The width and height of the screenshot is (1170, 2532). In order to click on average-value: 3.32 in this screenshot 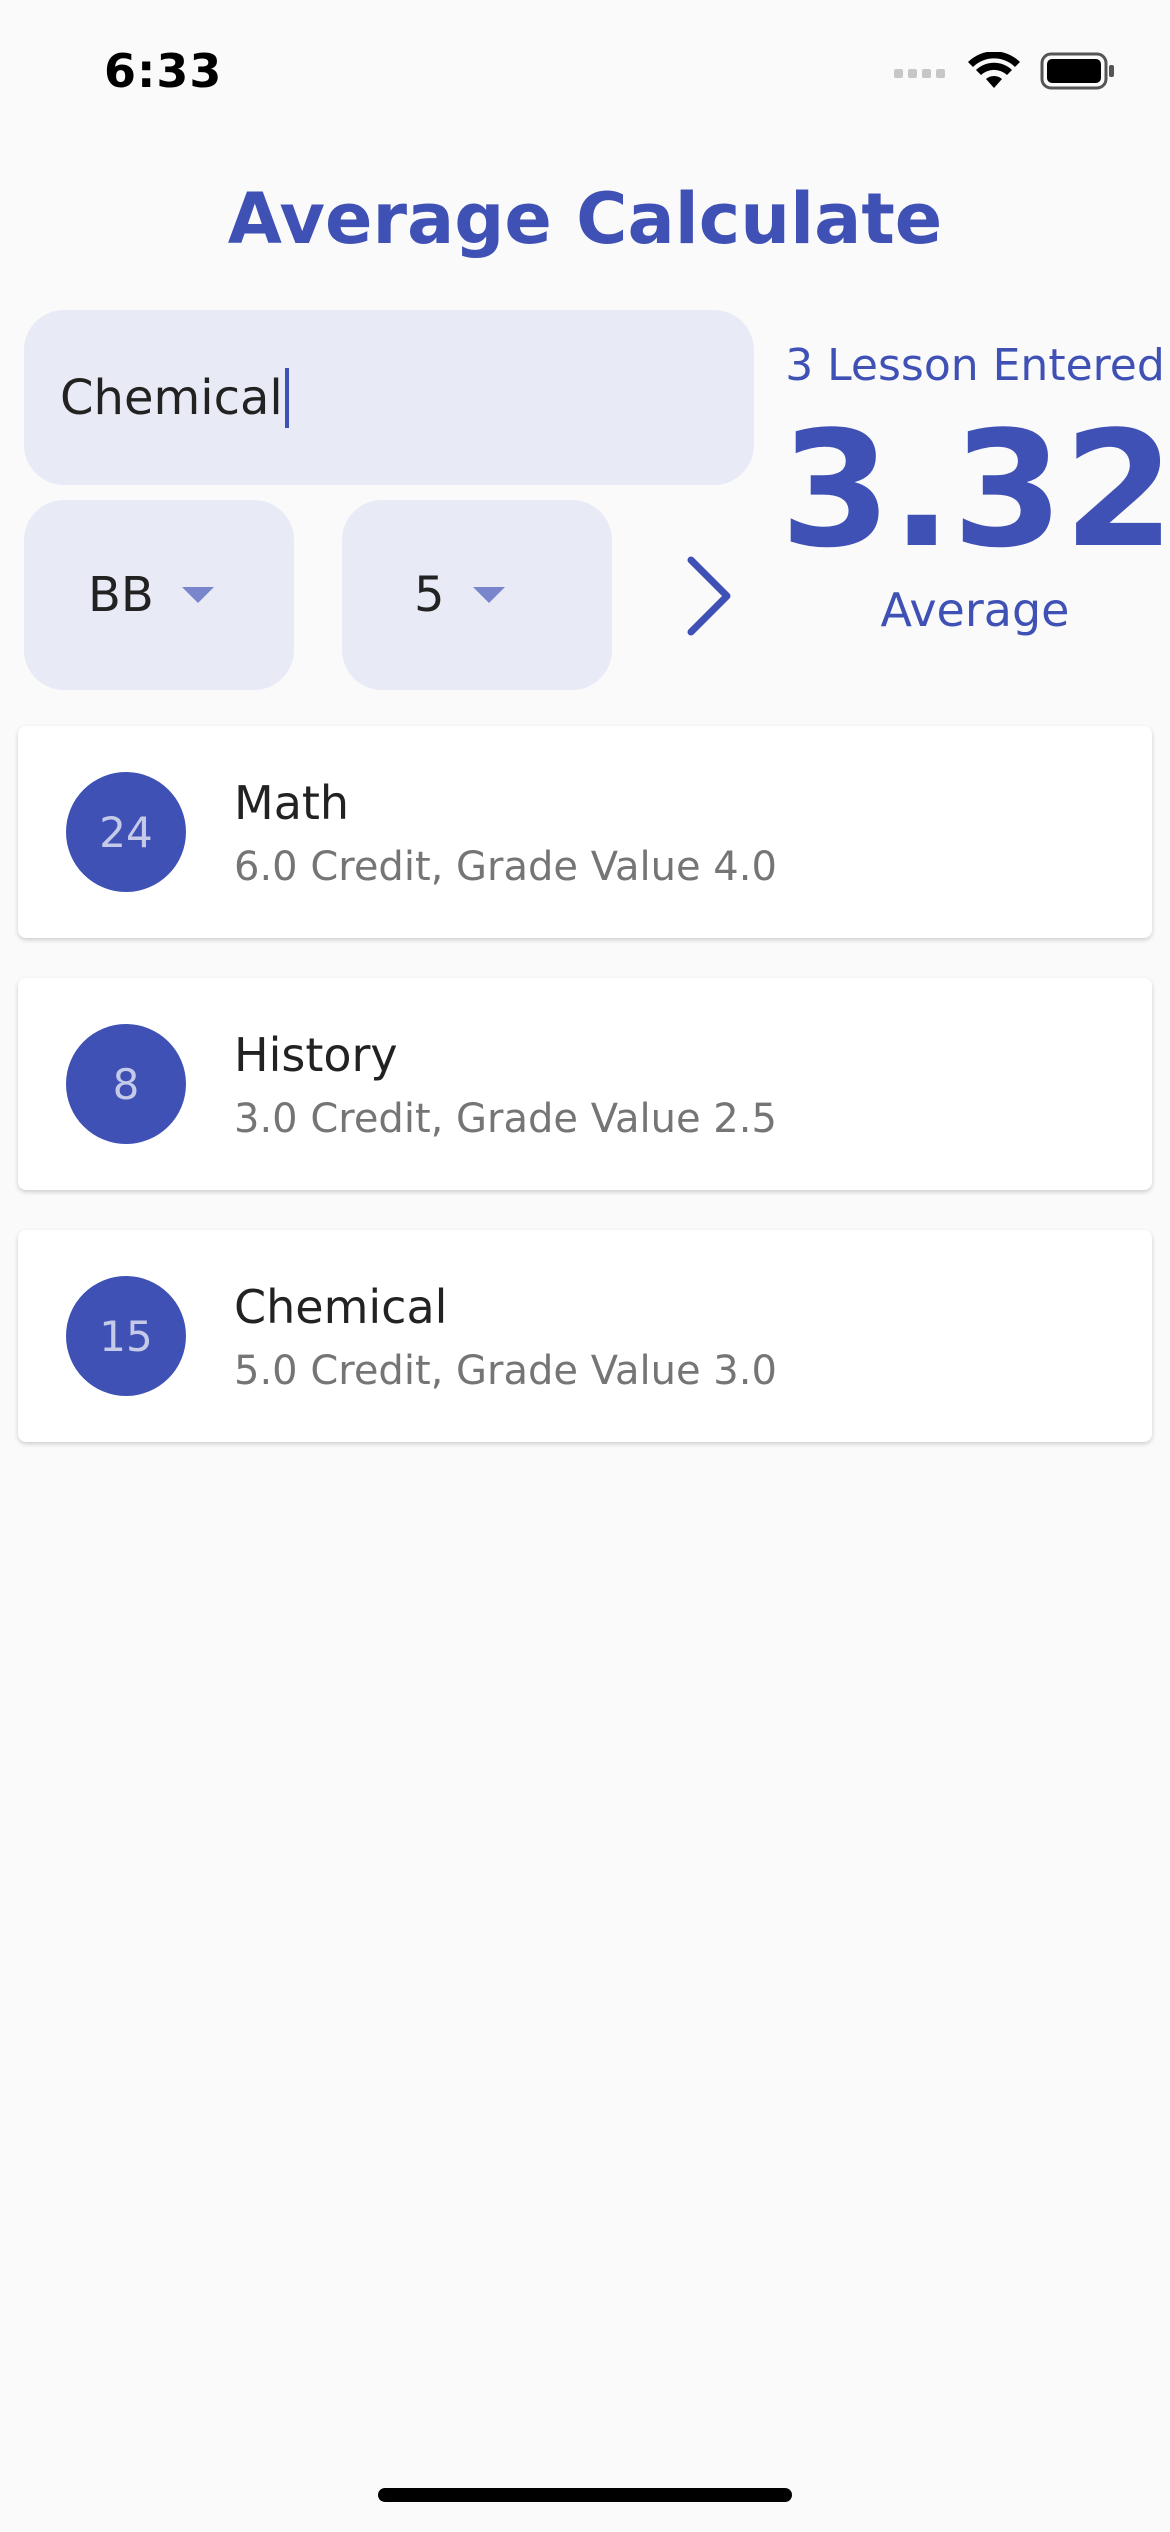, I will do `click(975, 489)`.